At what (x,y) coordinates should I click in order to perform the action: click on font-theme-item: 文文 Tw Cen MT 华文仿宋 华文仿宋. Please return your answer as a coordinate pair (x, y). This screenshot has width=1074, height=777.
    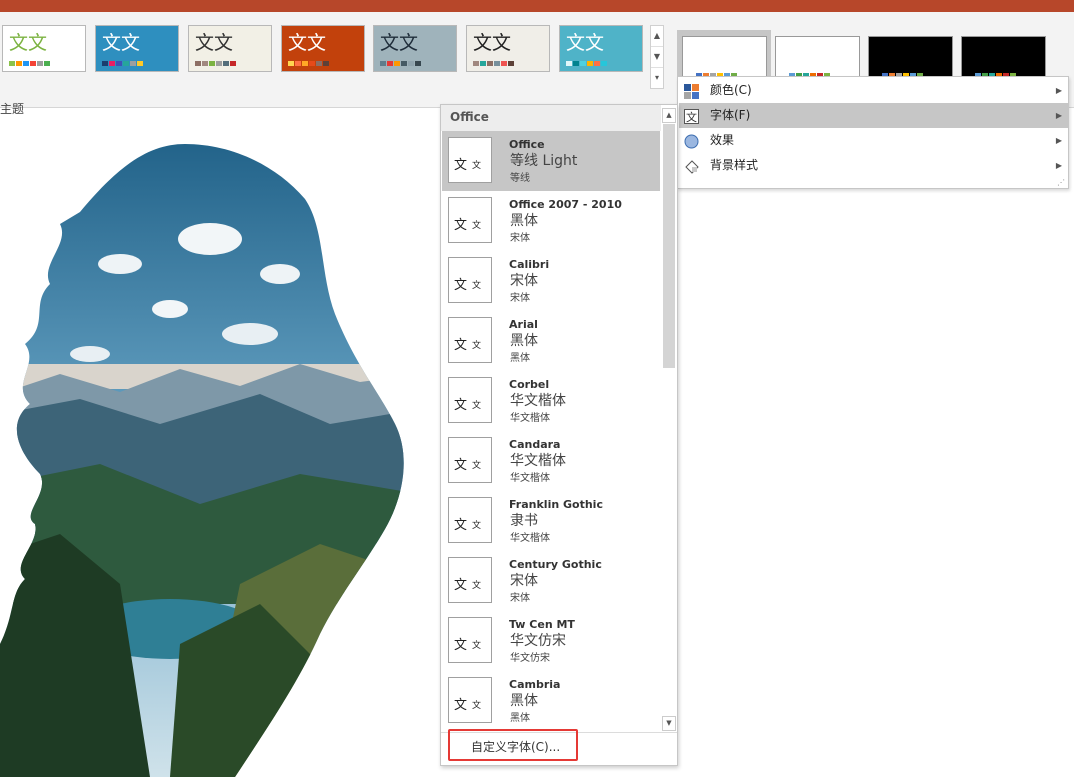
    Looking at the image, I should click on (551, 641).